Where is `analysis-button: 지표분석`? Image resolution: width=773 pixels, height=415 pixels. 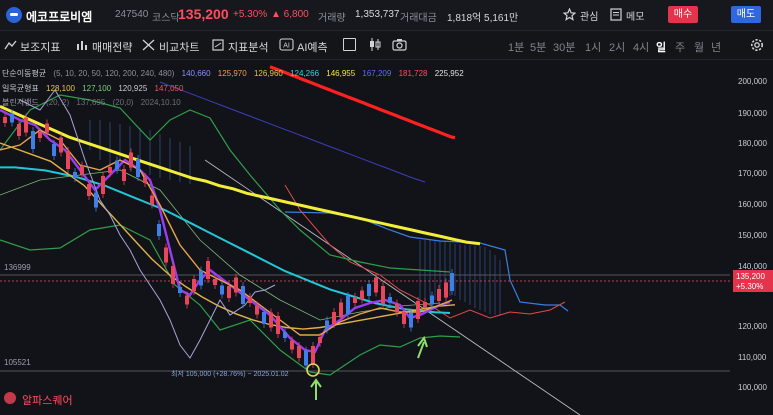
analysis-button: 지표분석 is located at coordinates (248, 47).